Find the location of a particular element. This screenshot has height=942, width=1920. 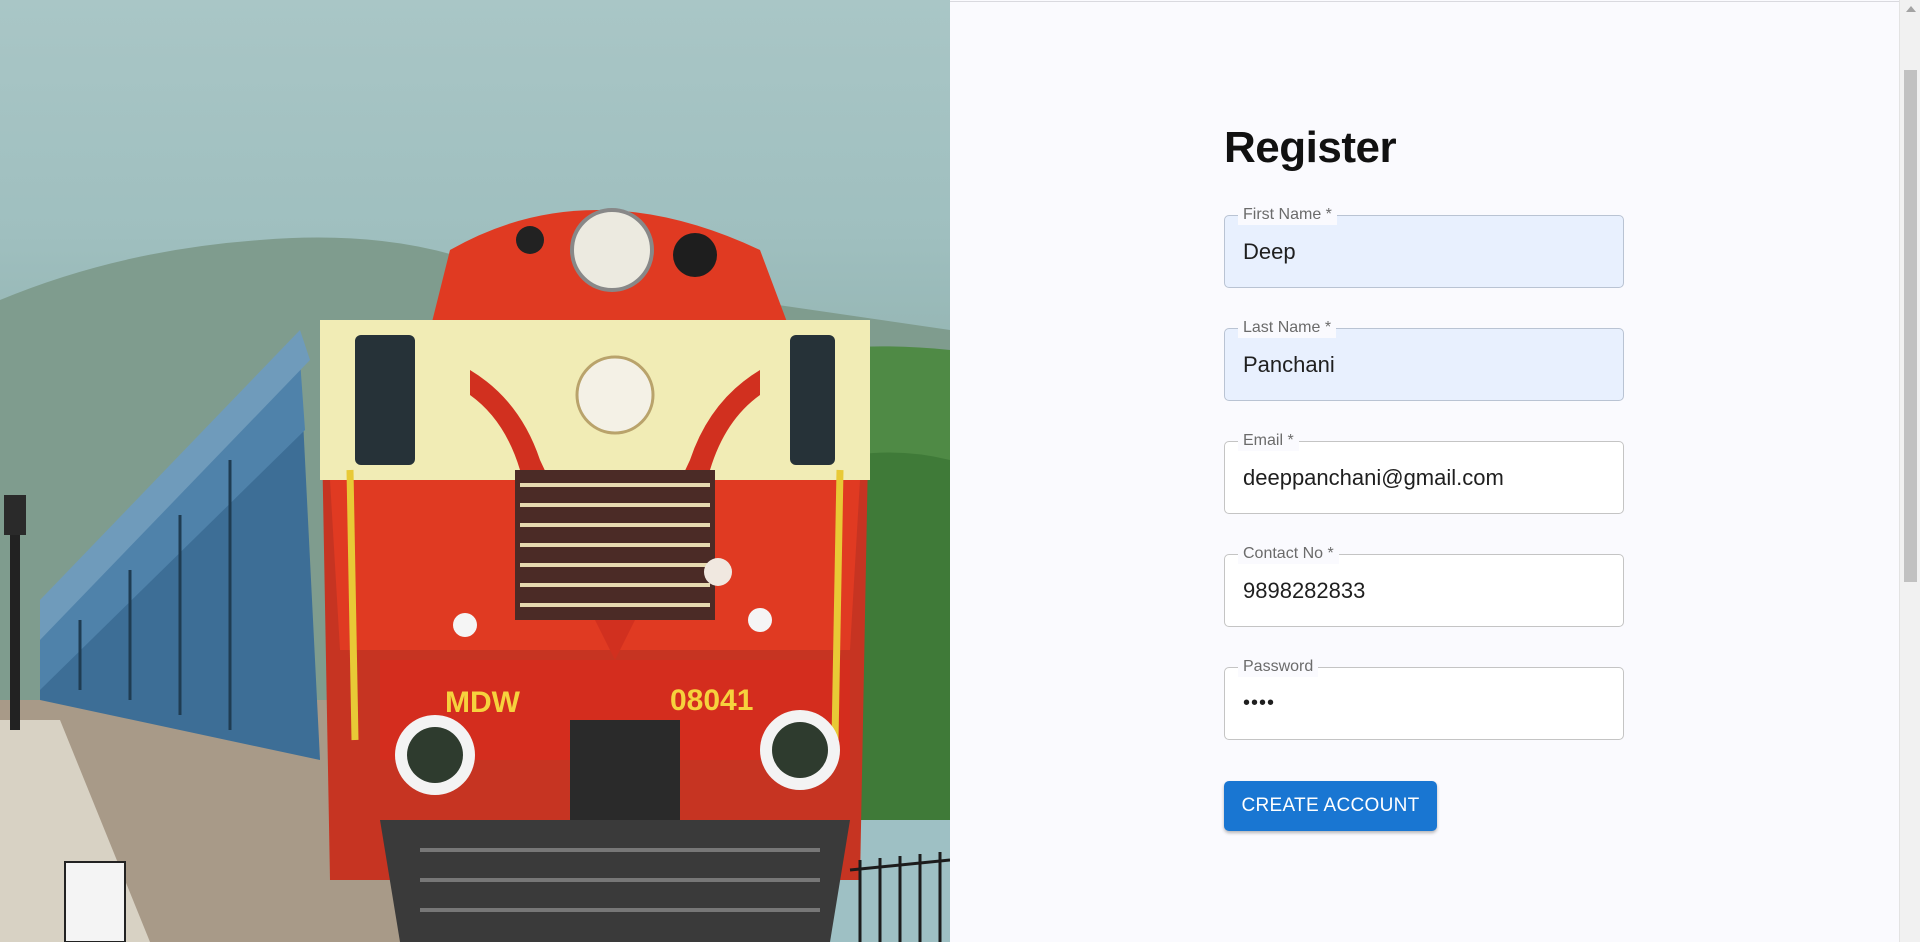

last-name-field: Last Name * Panchani is located at coordinates (1424, 359).